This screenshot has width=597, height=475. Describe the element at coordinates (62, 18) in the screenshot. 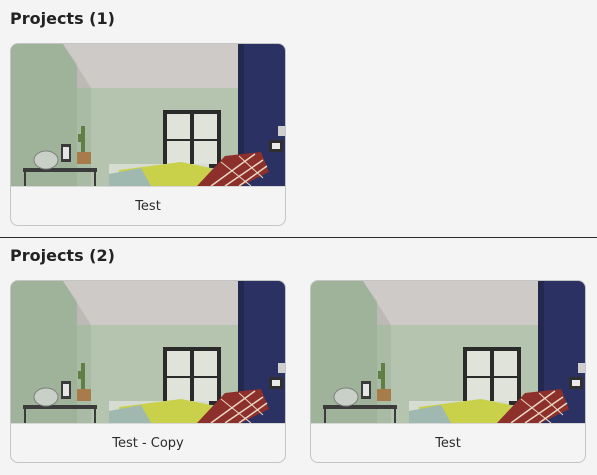

I see `section-title: Projects (1)` at that location.